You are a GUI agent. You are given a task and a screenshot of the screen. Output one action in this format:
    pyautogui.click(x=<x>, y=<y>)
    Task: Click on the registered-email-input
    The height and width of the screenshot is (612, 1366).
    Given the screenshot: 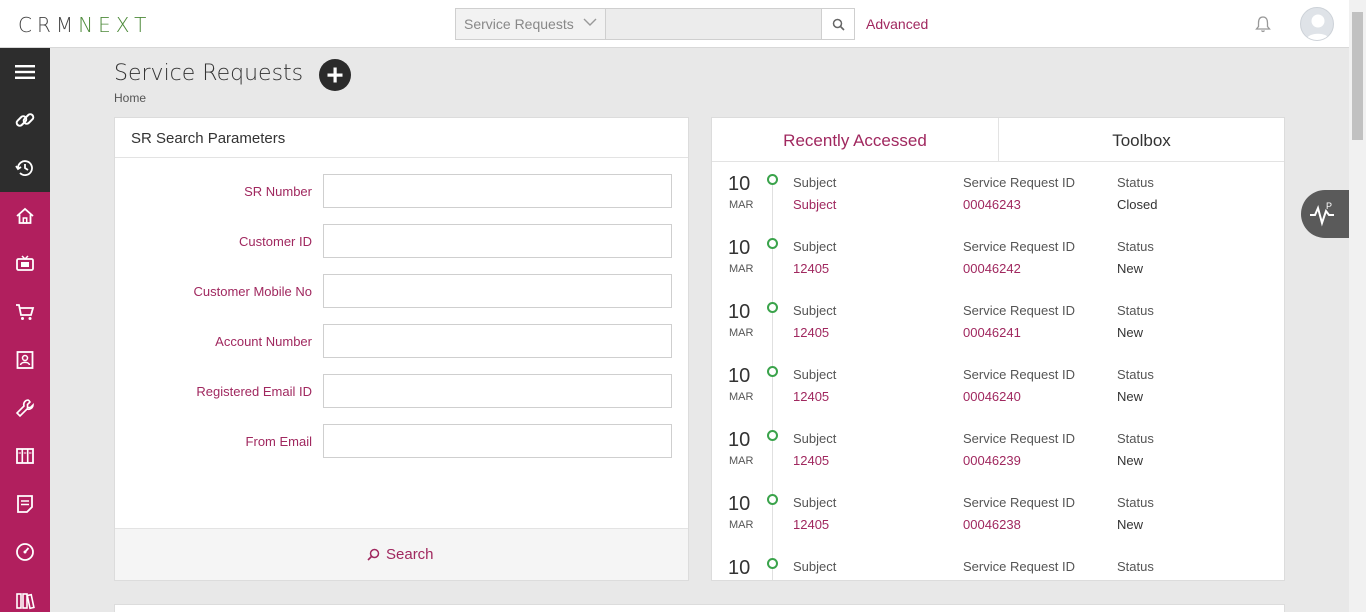 What is the action you would take?
    pyautogui.click(x=497, y=391)
    